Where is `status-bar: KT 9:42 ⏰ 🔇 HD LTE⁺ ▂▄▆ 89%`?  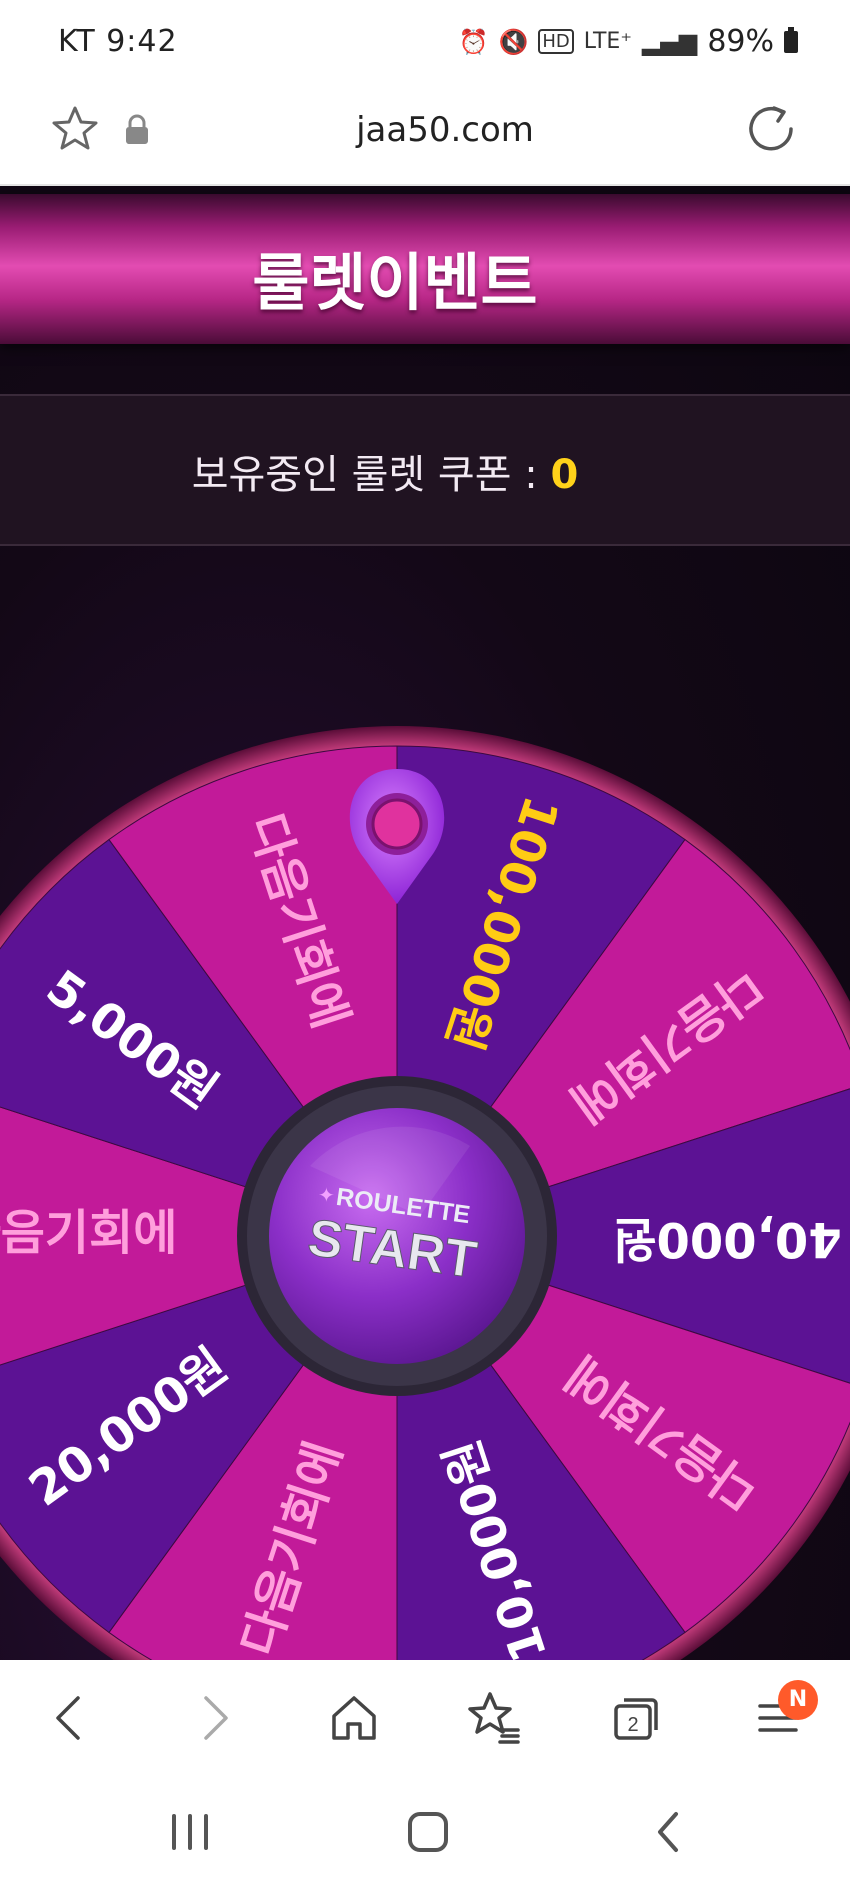
status-bar: KT 9:42 ⏰ 🔇 HD LTE⁺ ▂▄▆ 89% is located at coordinates (425, 42).